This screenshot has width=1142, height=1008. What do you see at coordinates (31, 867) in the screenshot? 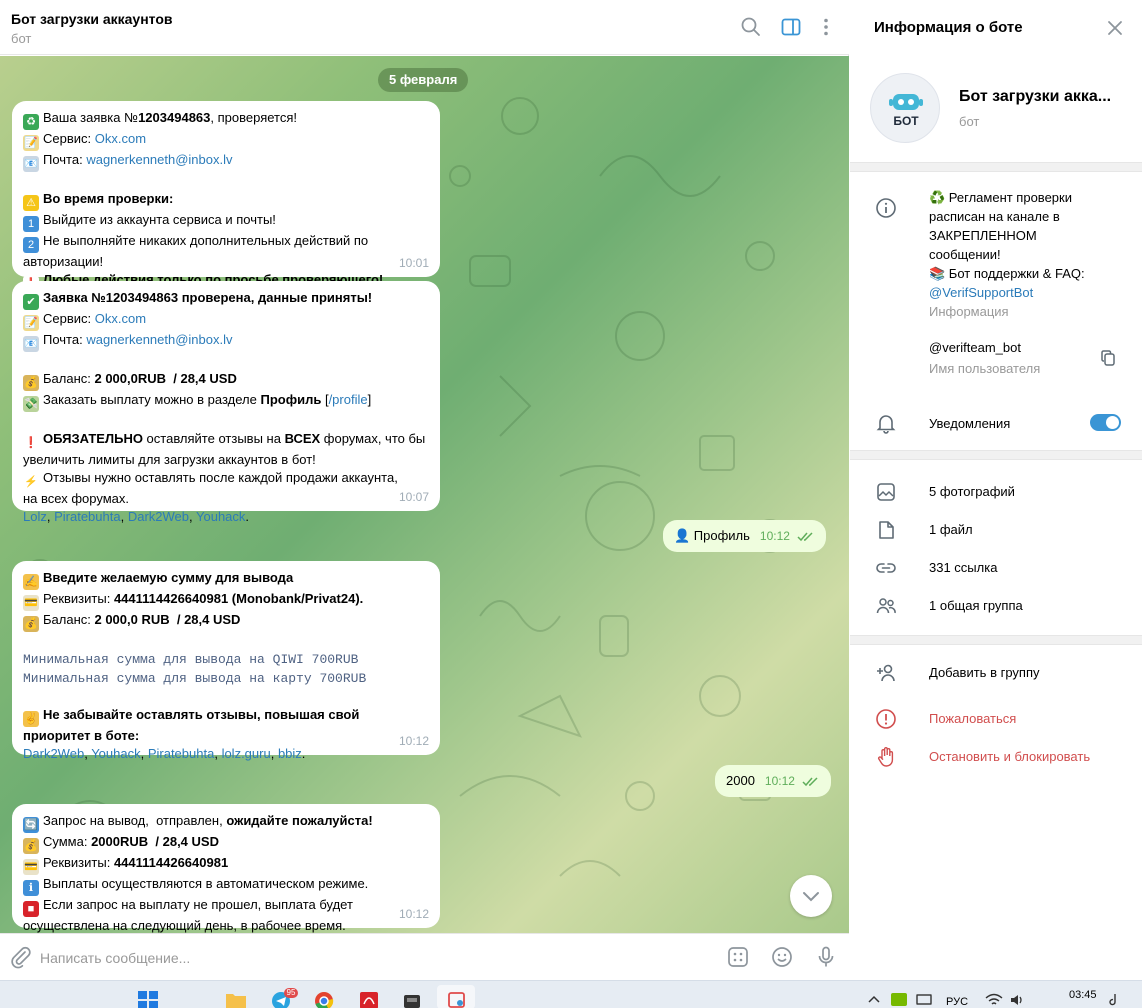
I see `emoji-icon: 💳` at bounding box center [31, 867].